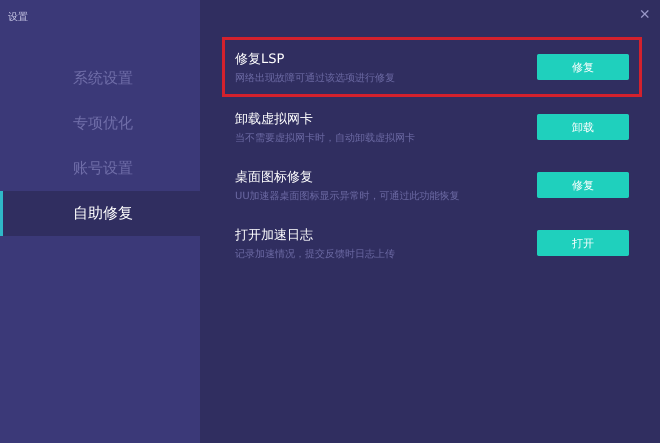 This screenshot has height=443, width=660. Describe the element at coordinates (583, 127) in the screenshot. I see `action-button: 卸载` at that location.